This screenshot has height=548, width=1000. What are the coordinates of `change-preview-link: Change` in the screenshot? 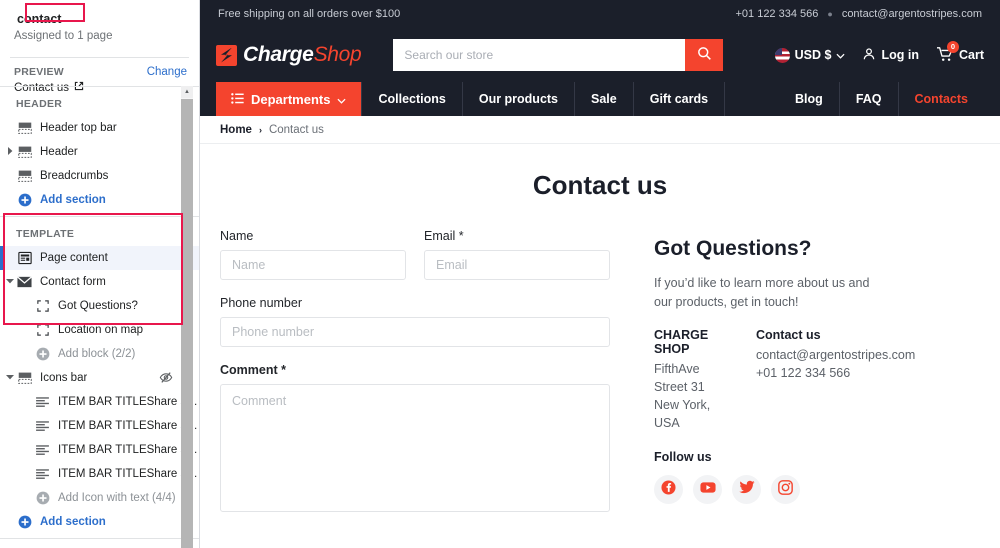 It's located at (167, 72).